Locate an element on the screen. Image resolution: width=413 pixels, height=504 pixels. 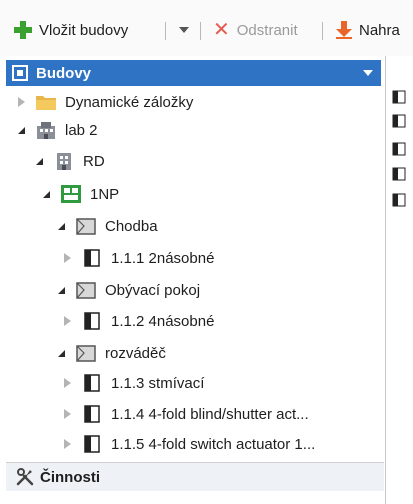
building-icon is located at coordinates (46, 130).